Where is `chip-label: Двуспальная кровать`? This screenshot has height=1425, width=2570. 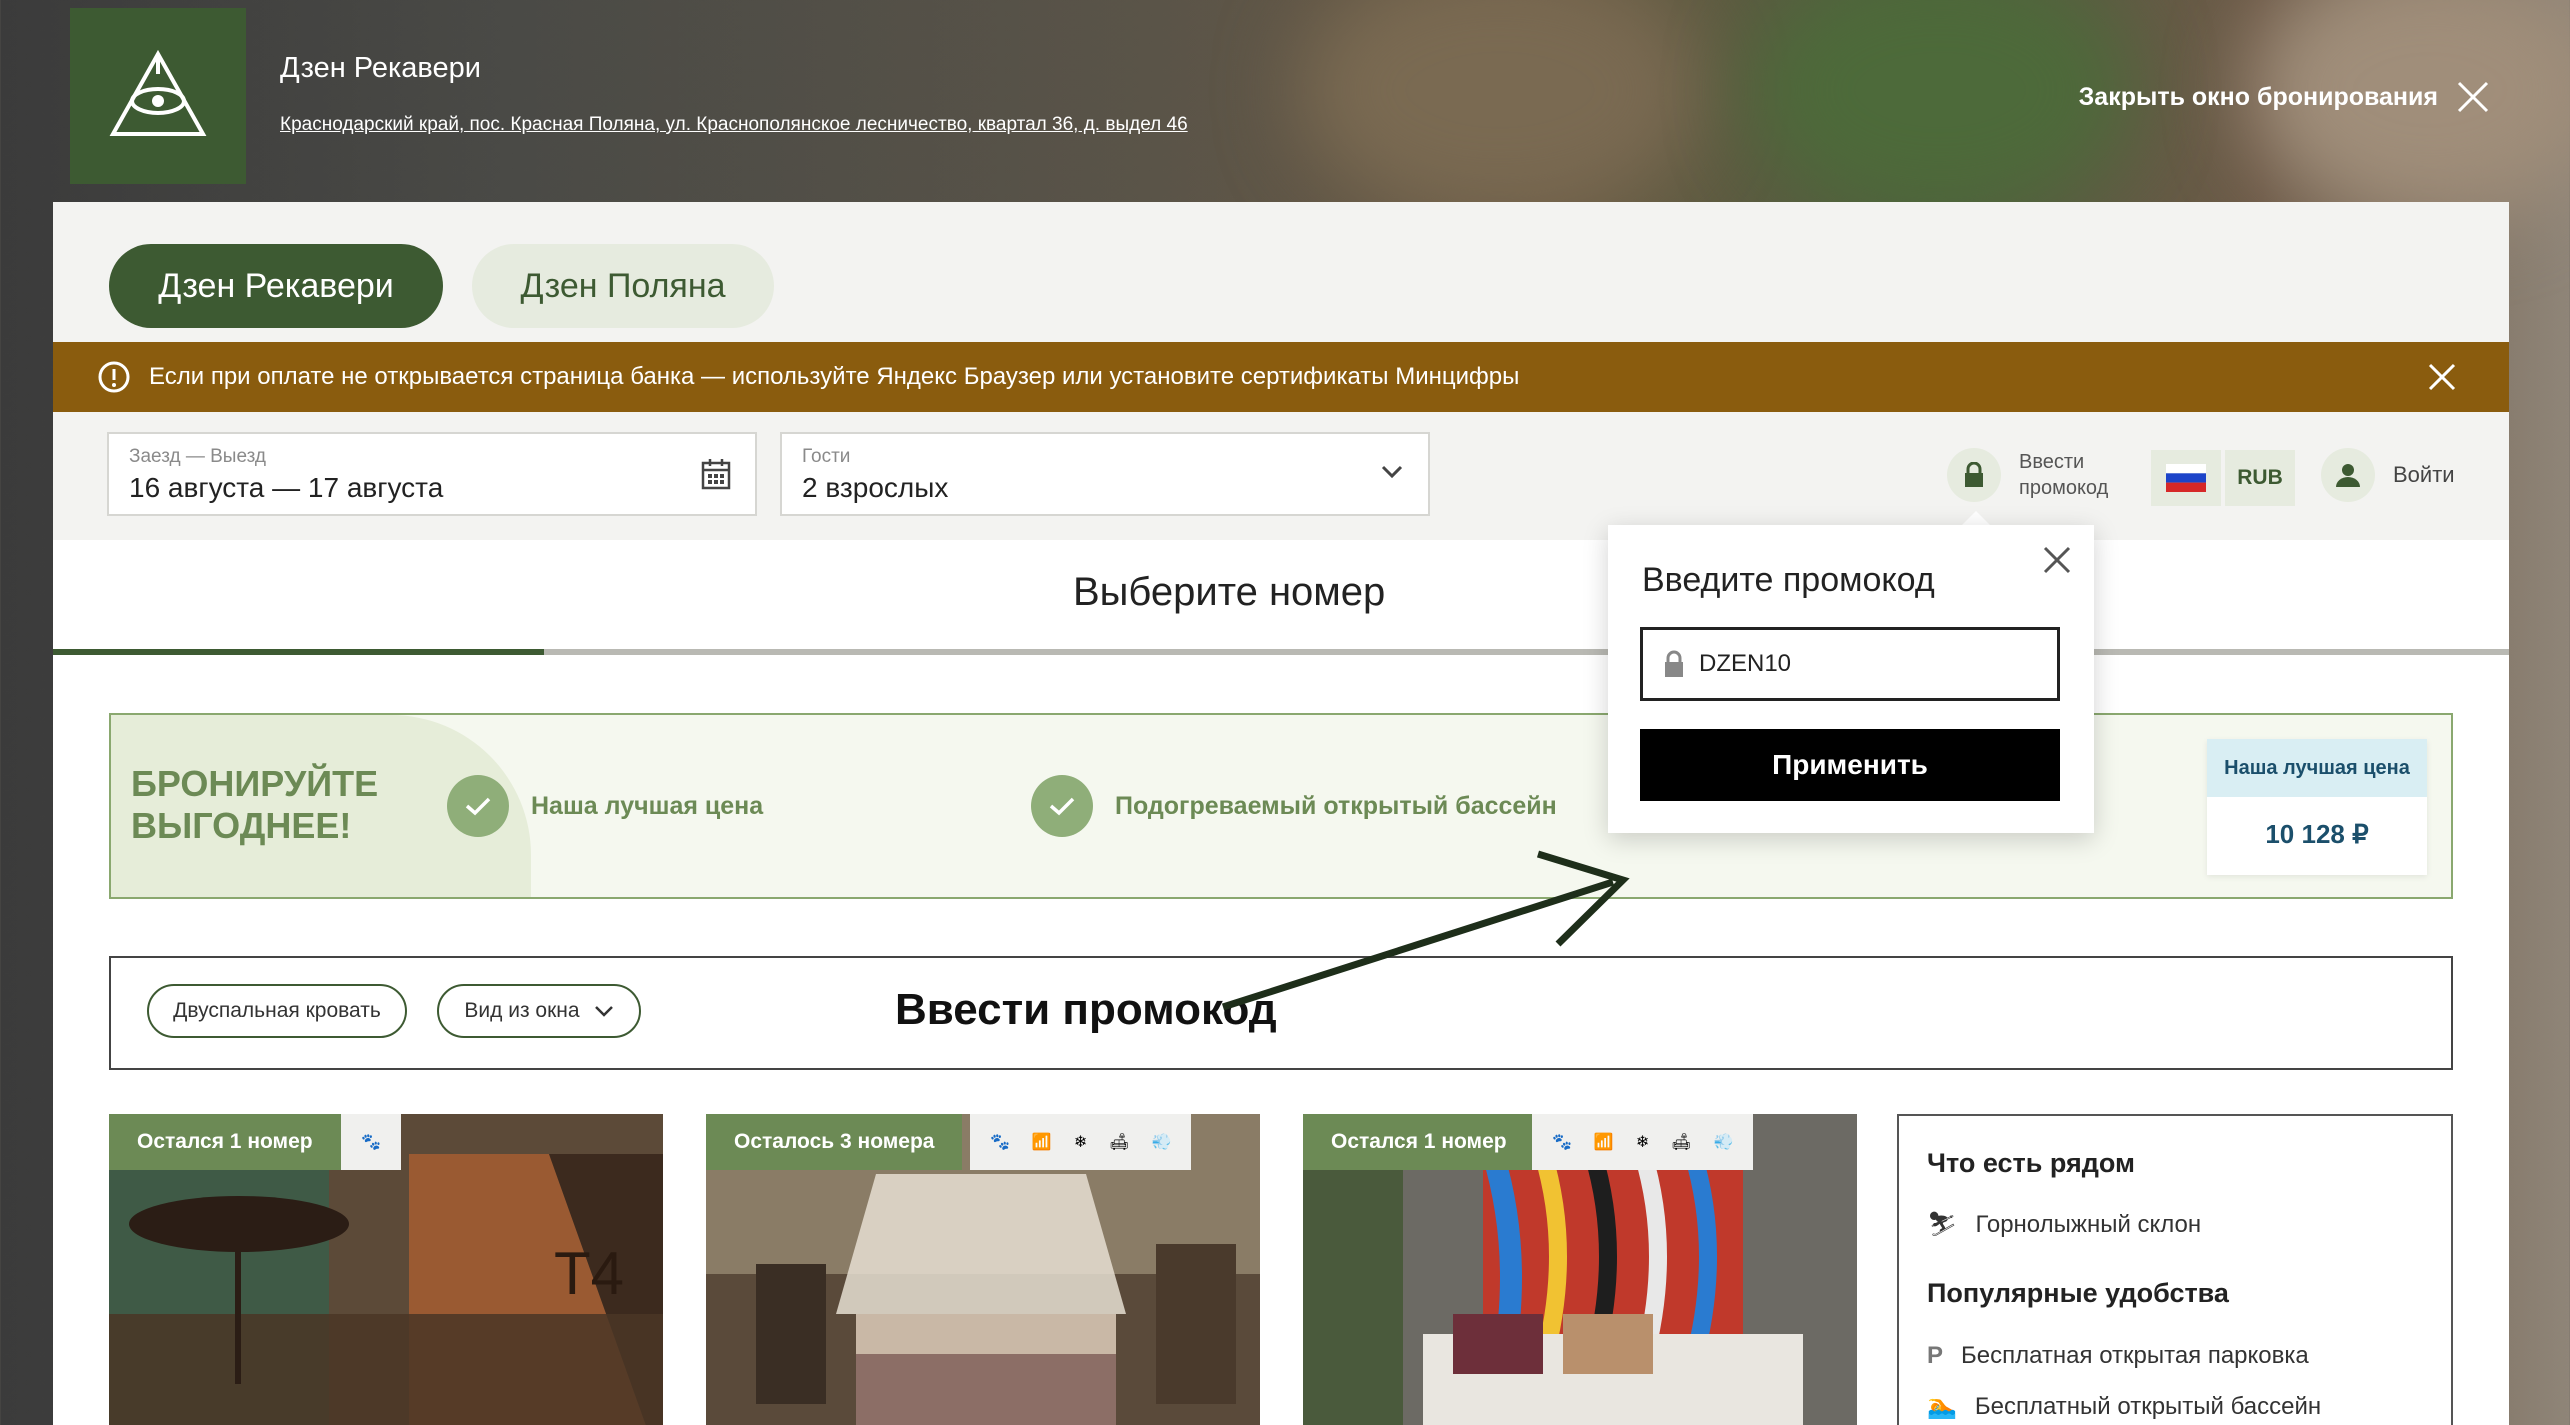 chip-label: Двуспальная кровать is located at coordinates (277, 1010).